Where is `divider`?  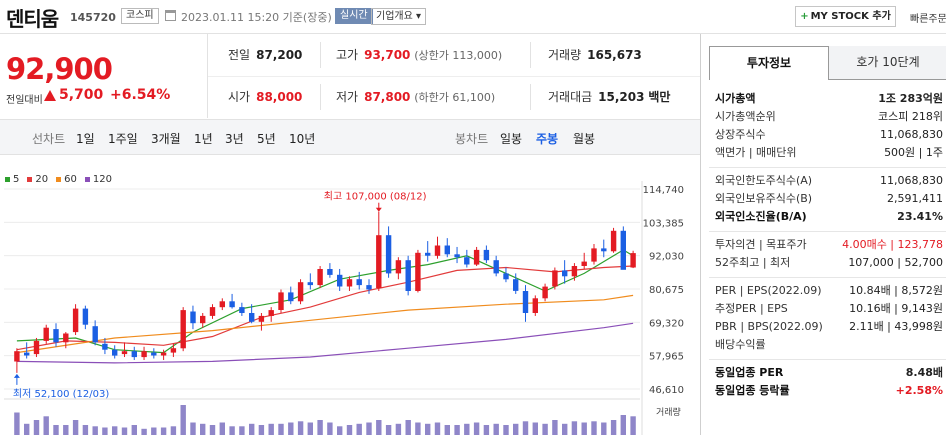 divider is located at coordinates (827, 359).